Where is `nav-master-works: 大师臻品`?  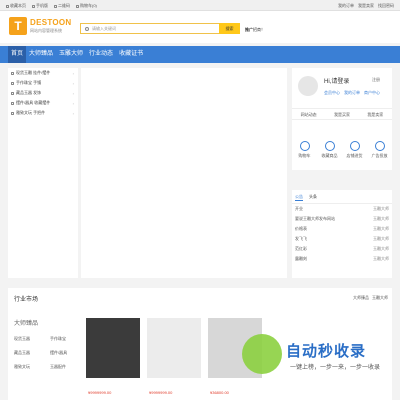
nav-master-works: 大师臻品 is located at coordinates (41, 54).